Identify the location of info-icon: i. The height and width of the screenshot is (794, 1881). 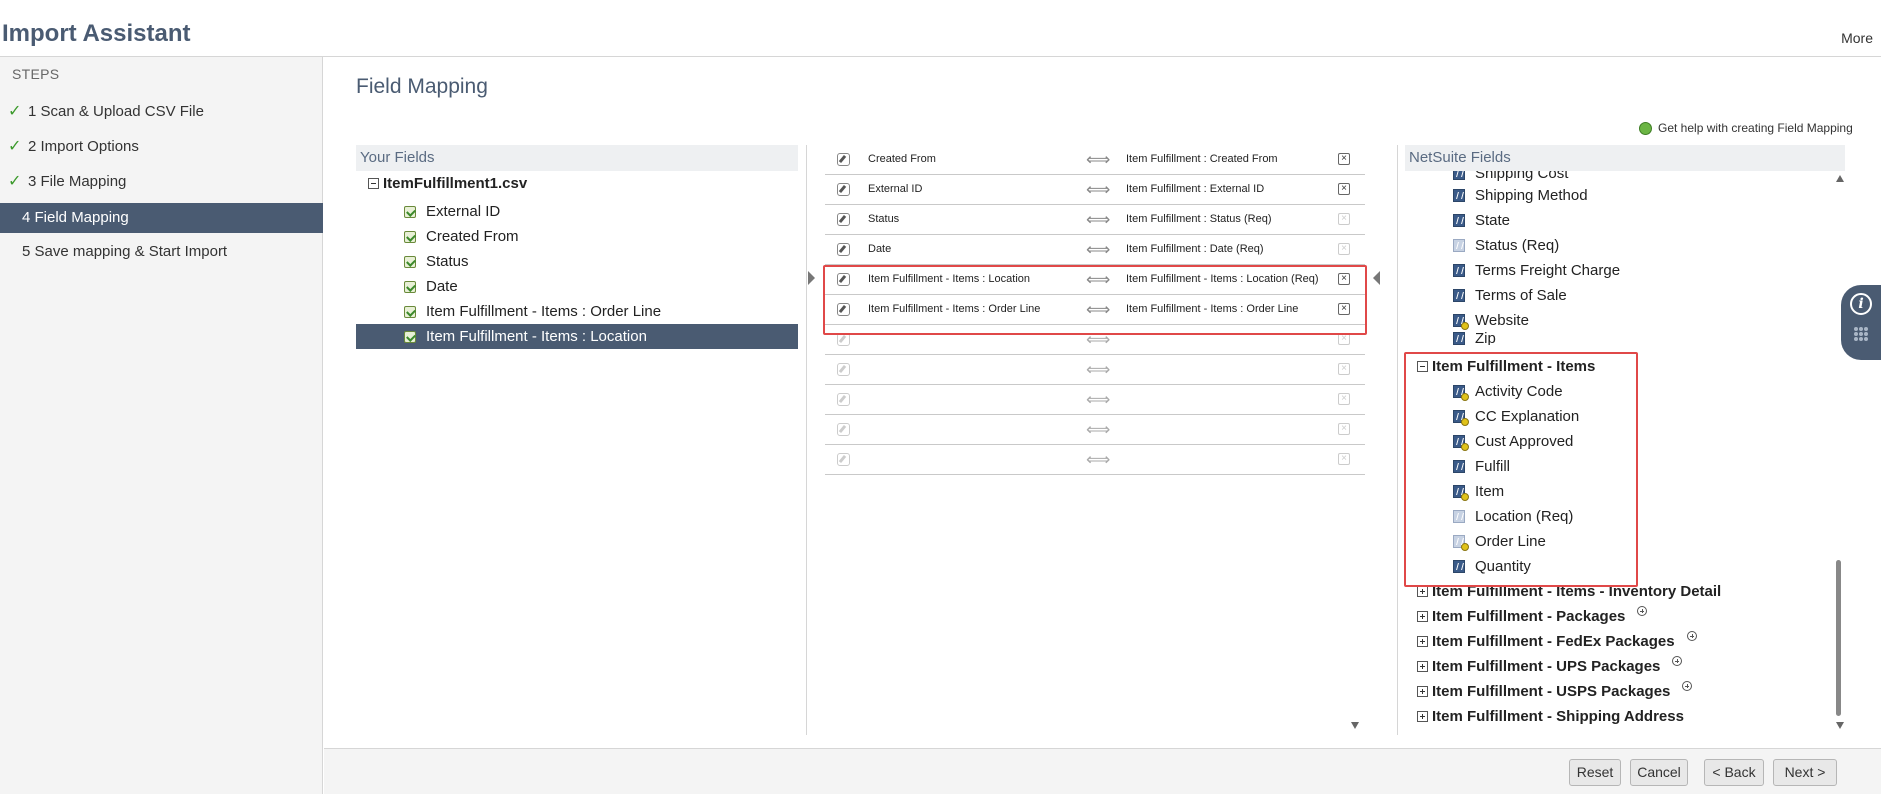
(1861, 304).